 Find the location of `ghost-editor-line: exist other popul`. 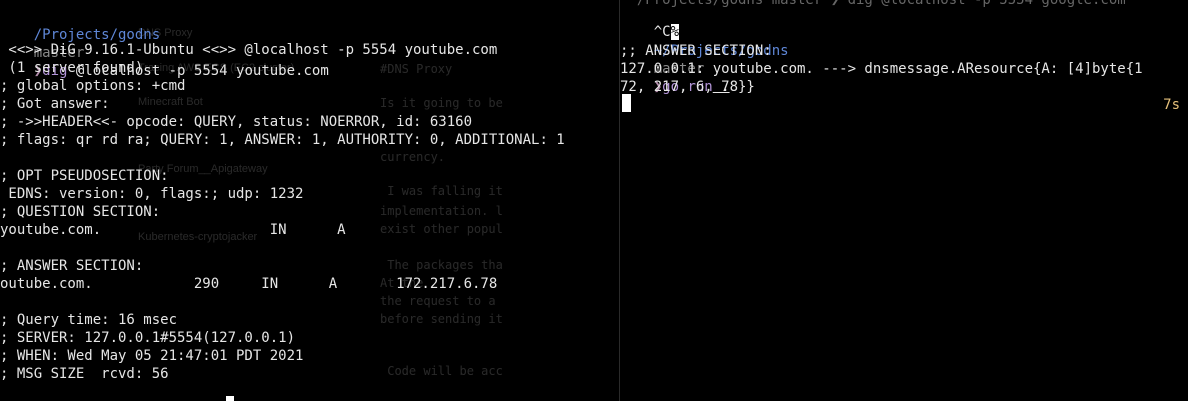

ghost-editor-line: exist other popul is located at coordinates (441, 229).